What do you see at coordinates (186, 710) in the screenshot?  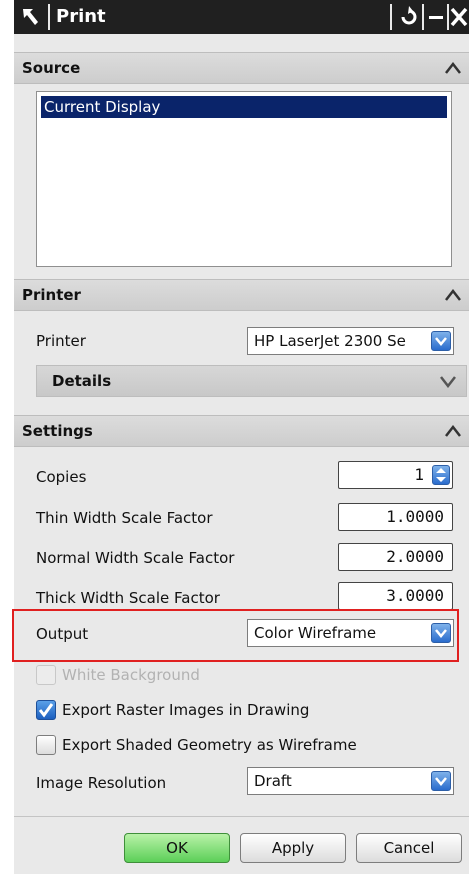 I see `export-raster-label: Export Raster Images in Drawing` at bounding box center [186, 710].